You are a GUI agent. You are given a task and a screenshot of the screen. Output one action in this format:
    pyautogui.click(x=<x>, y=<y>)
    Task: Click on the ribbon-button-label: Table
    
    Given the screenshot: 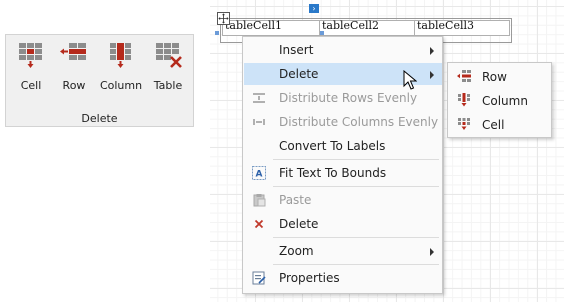 What is the action you would take?
    pyautogui.click(x=168, y=85)
    